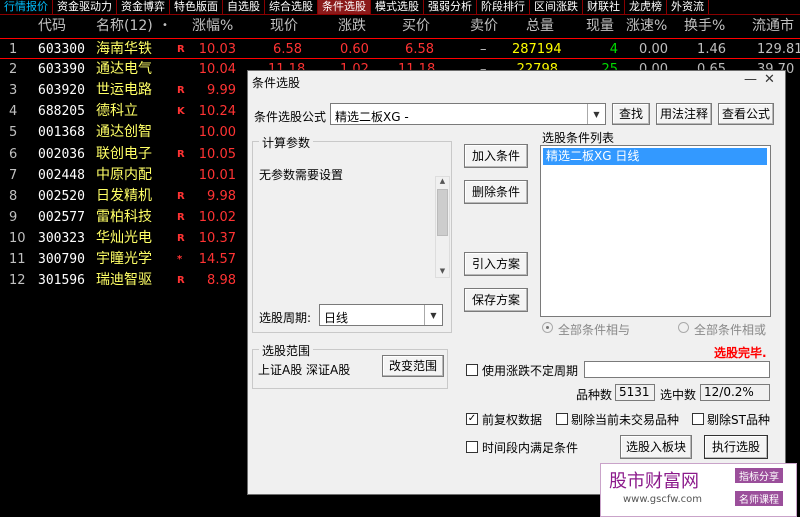 This screenshot has height=517, width=800. What do you see at coordinates (344, 7) in the screenshot?
I see `tab-6: 条件选股` at bounding box center [344, 7].